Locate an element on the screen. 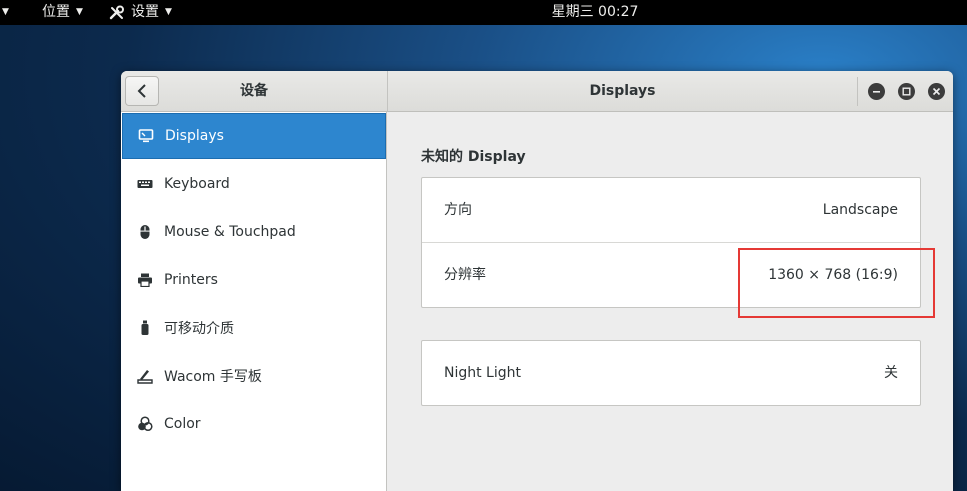  page-title: Displays is located at coordinates (622, 91).